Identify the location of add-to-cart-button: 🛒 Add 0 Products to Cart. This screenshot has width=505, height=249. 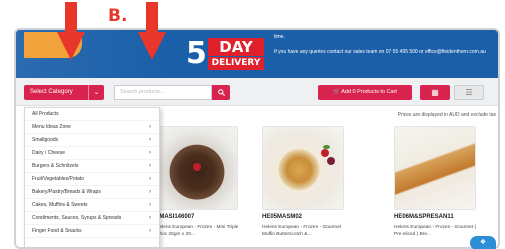
(365, 92).